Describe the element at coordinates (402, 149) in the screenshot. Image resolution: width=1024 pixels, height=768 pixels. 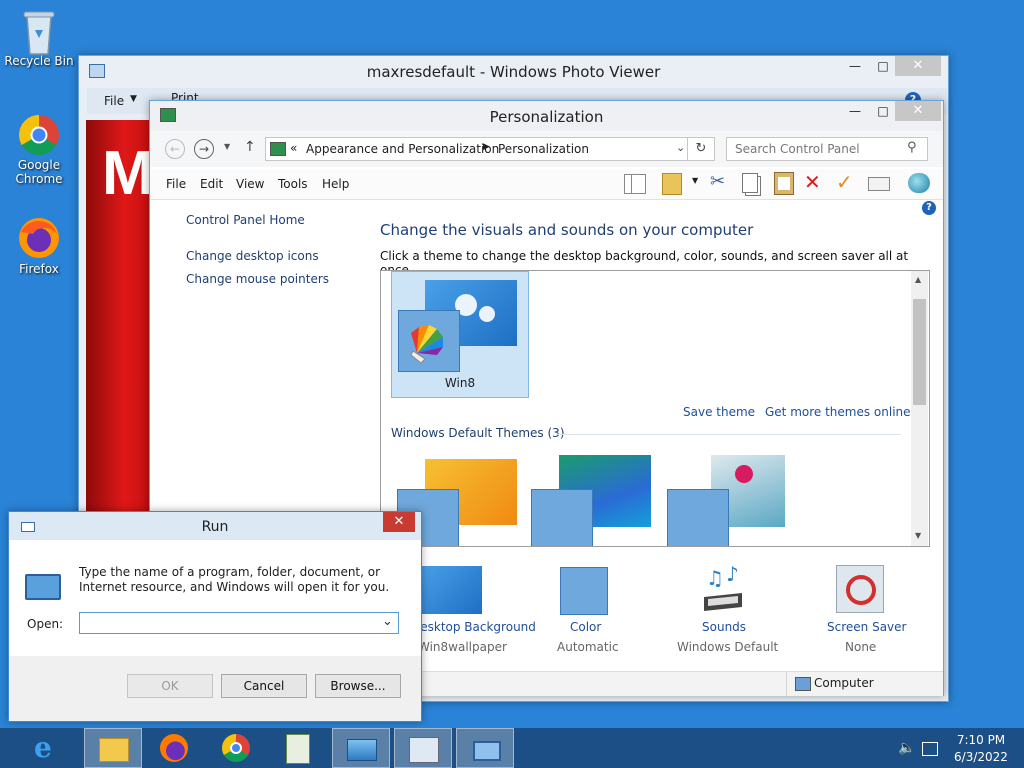
I see `breadcrumb-appearance: Appearance and Personalization` at that location.